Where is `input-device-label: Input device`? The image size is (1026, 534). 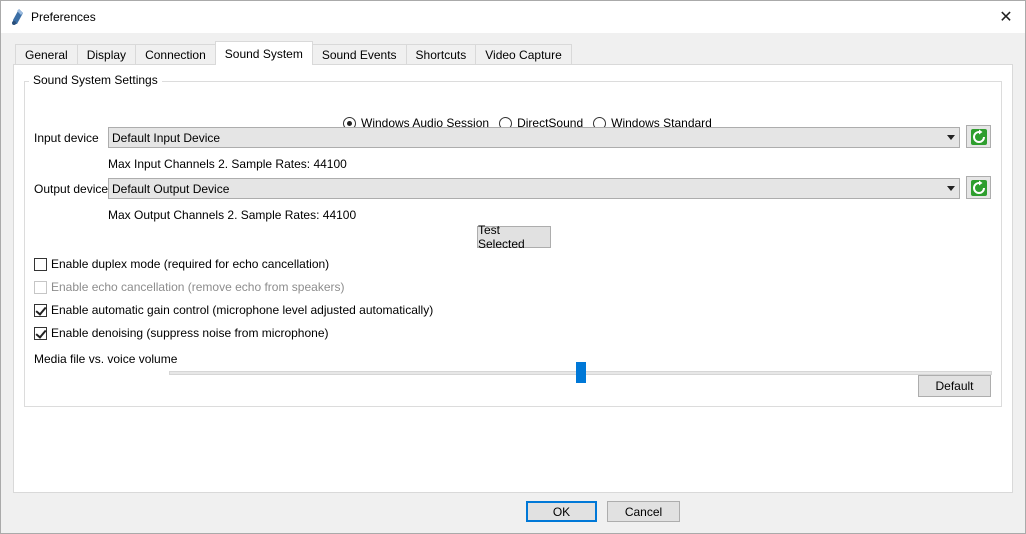
input-device-label: Input device is located at coordinates (66, 138).